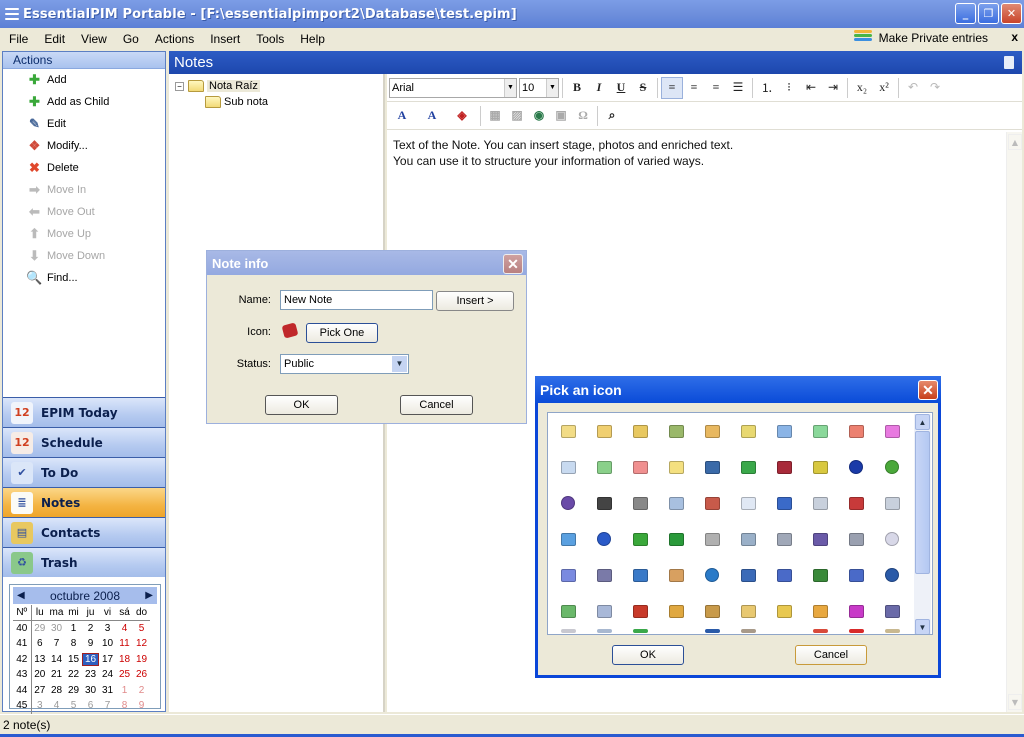 The height and width of the screenshot is (737, 1024). Describe the element at coordinates (84, 102) in the screenshot. I see `action-add-as-child: ✚ Add as Child` at that location.